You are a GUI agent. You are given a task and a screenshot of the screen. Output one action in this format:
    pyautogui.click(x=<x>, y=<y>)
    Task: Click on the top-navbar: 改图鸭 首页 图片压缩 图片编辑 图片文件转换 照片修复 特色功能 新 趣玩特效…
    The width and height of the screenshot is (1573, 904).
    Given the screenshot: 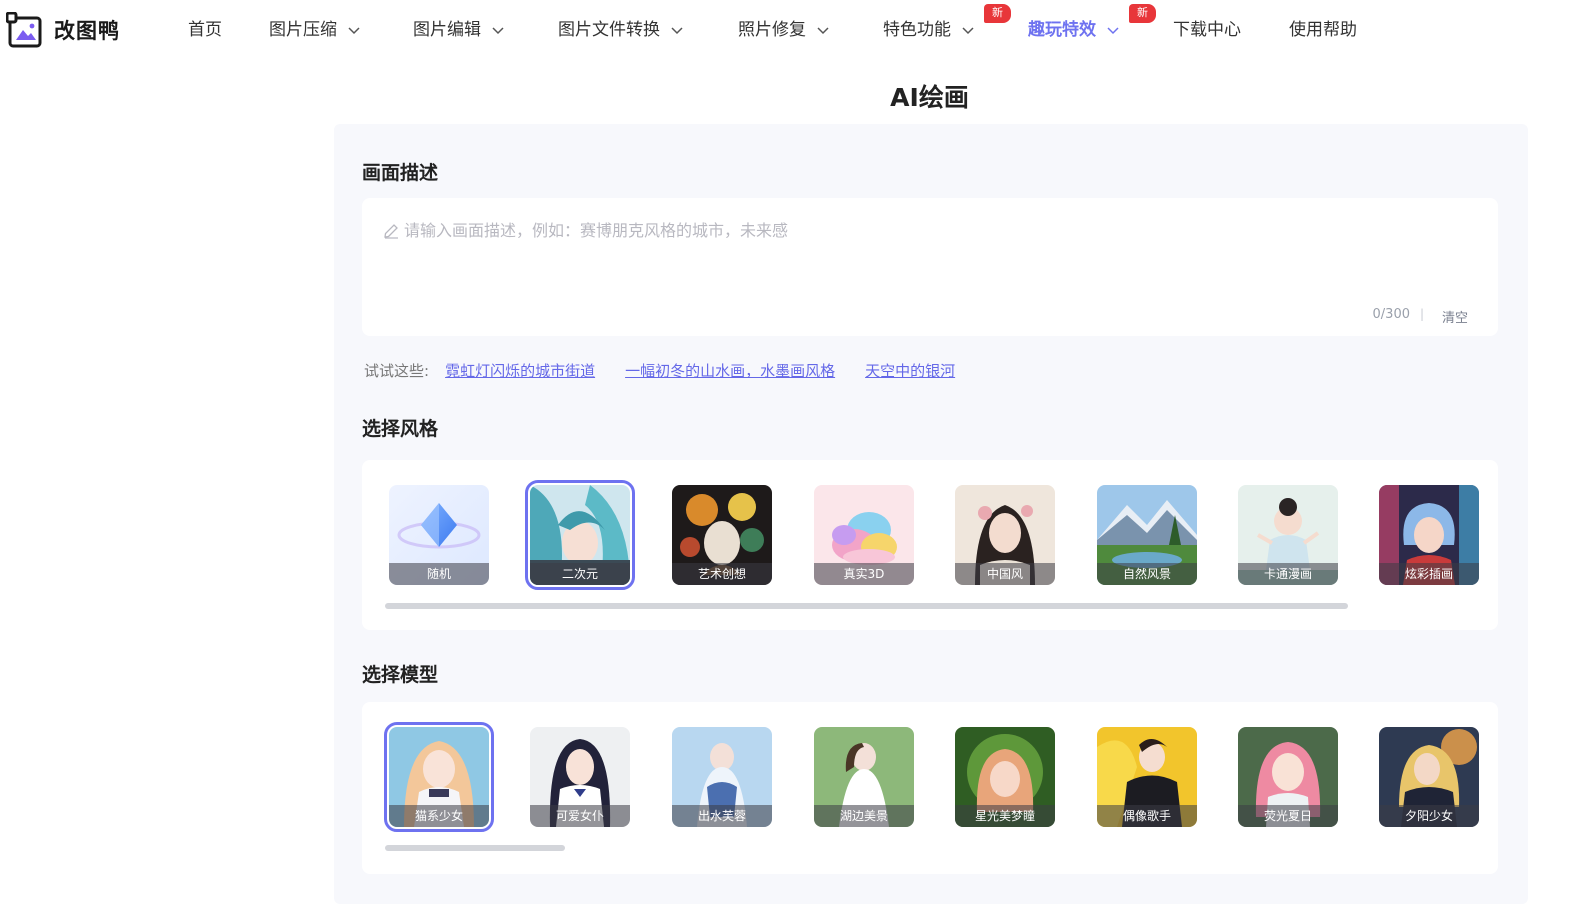 What is the action you would take?
    pyautogui.click(x=786, y=31)
    